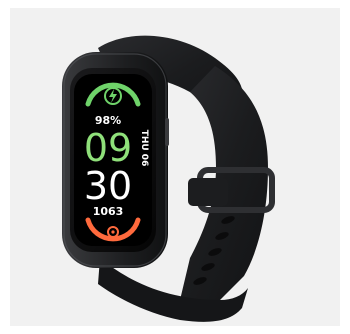  What do you see at coordinates (167, 132) in the screenshot?
I see `side-button` at bounding box center [167, 132].